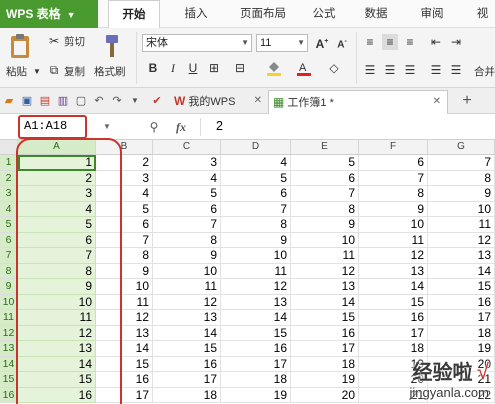 This screenshot has height=404, width=495. I want to click on cell-d7: 10, so click(256, 256).